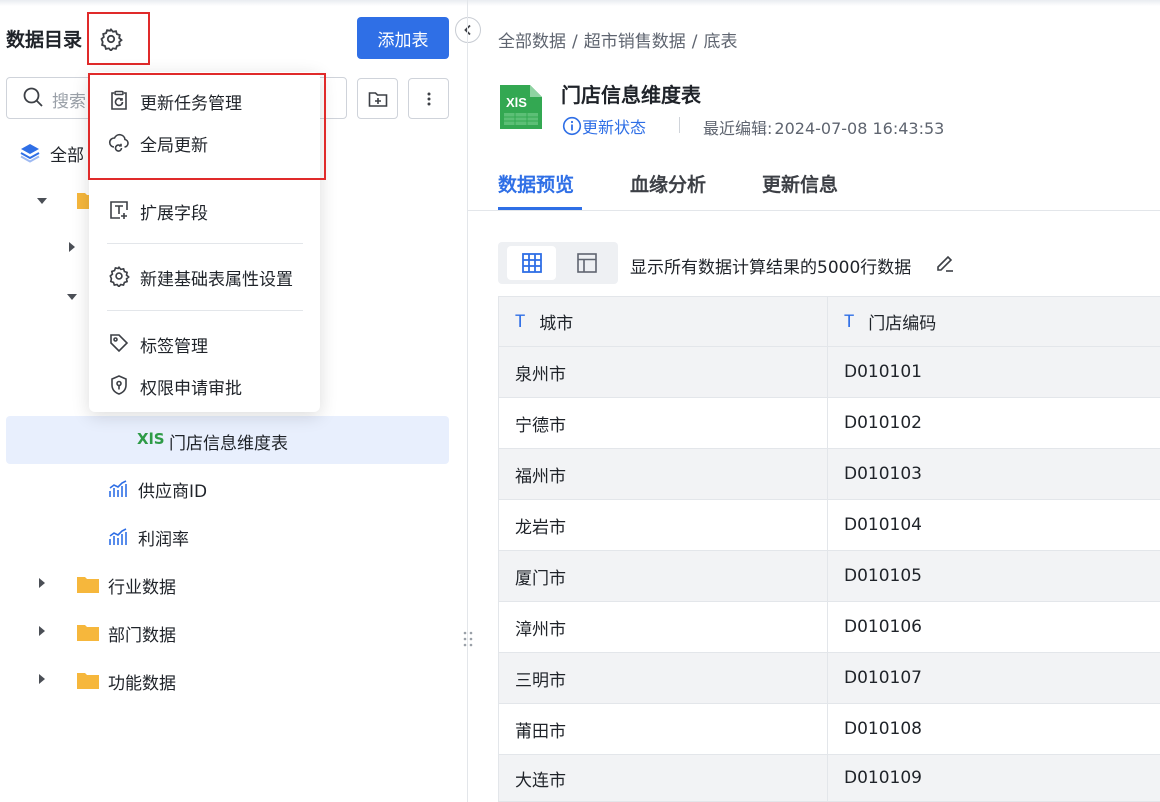 This screenshot has height=802, width=1160. I want to click on chevron-left-icon, so click(467, 30).